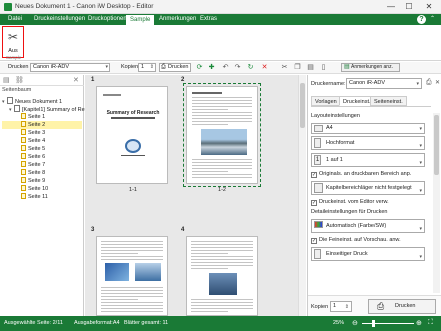  What do you see at coordinates (409, 6) in the screenshot?
I see `maximize-button: ☐` at bounding box center [409, 6].